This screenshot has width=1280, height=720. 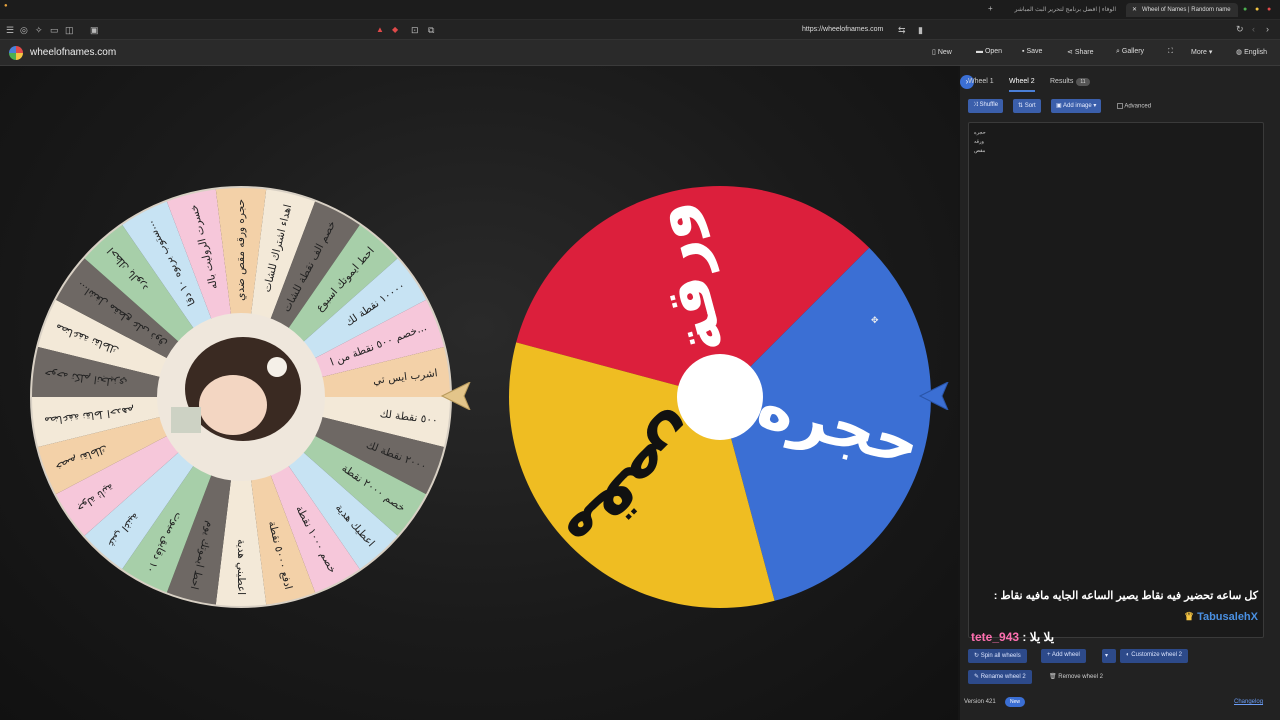 I want to click on wheel-2-center, so click(x=720, y=397).